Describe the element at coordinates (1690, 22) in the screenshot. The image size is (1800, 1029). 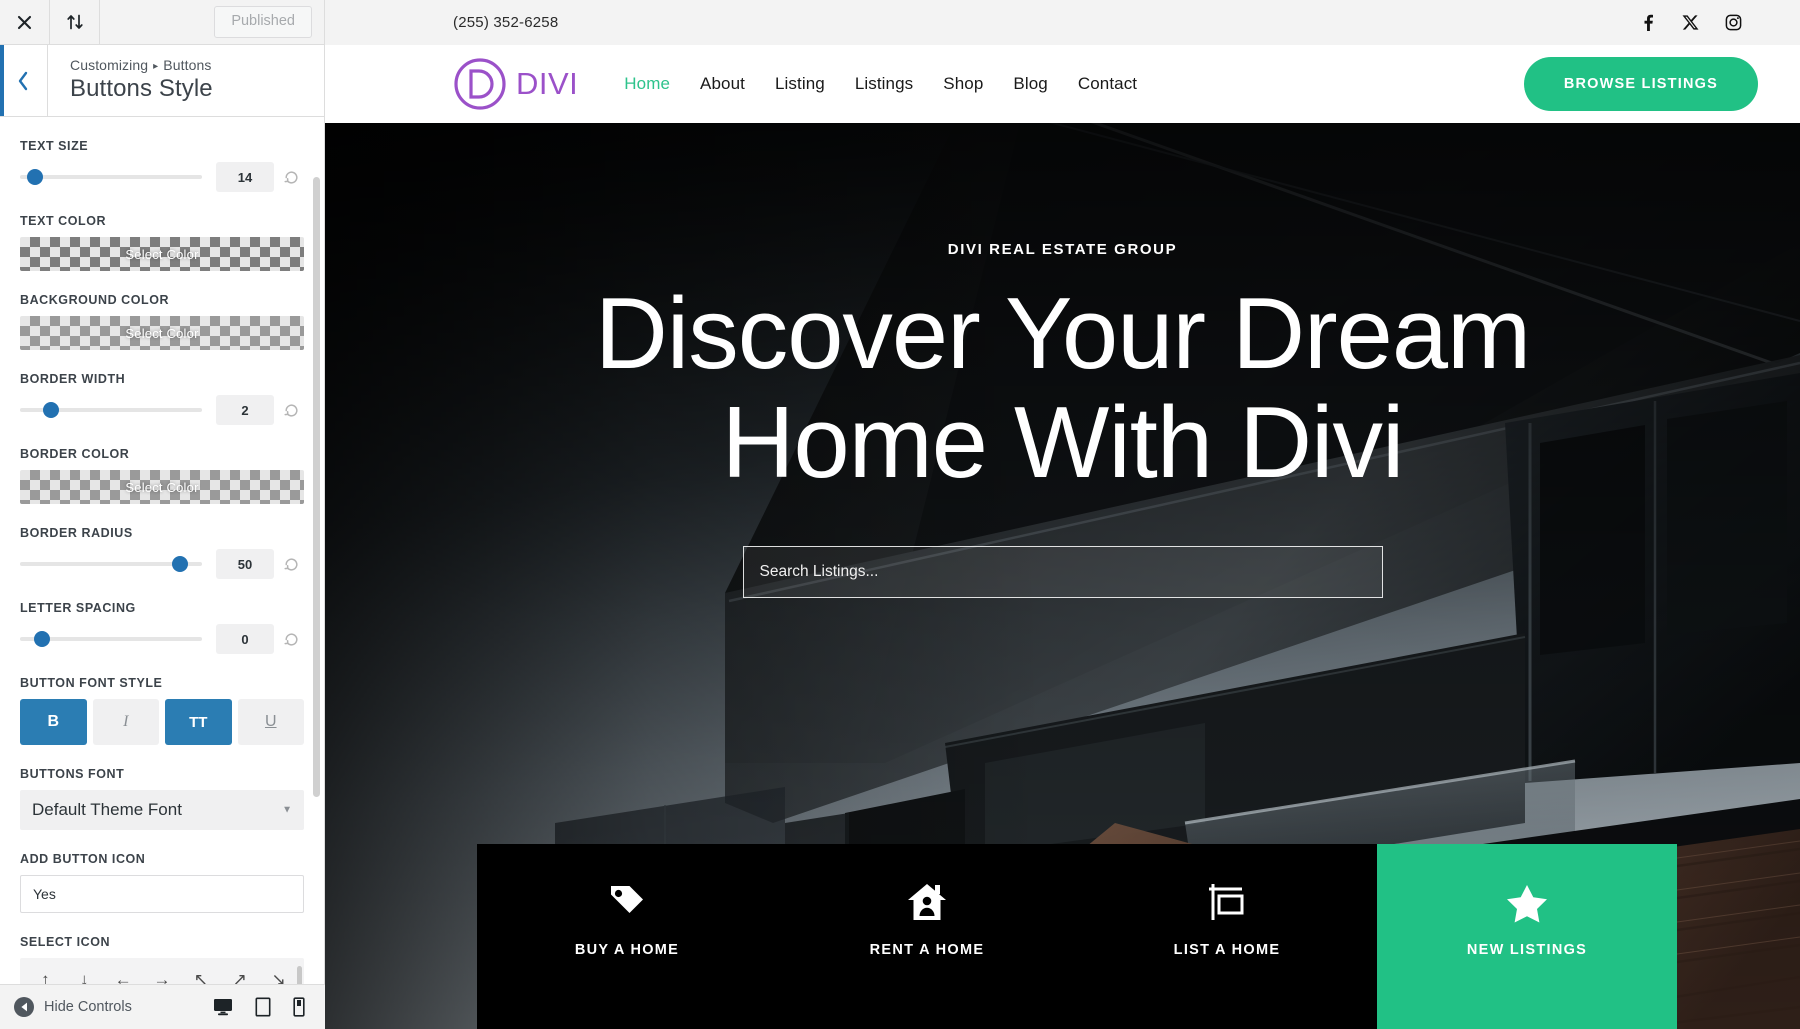
I see `x-twitter-icon` at that location.